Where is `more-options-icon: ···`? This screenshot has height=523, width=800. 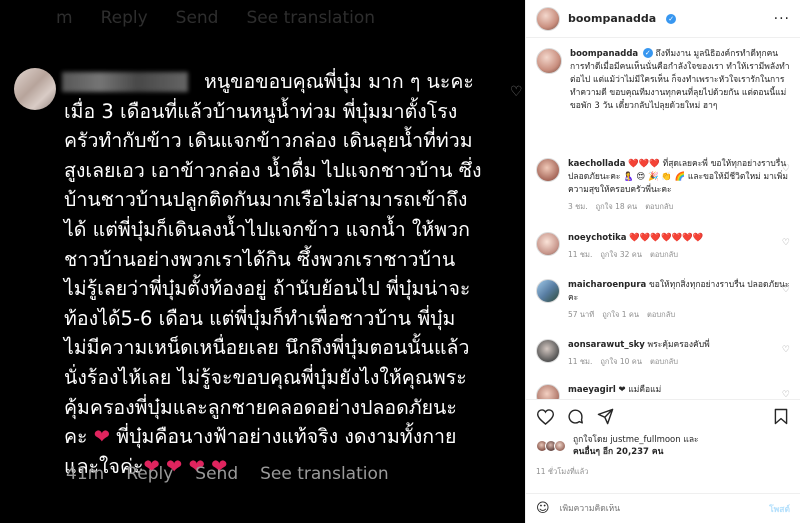
more-options-icon: ··· is located at coordinates (782, 19).